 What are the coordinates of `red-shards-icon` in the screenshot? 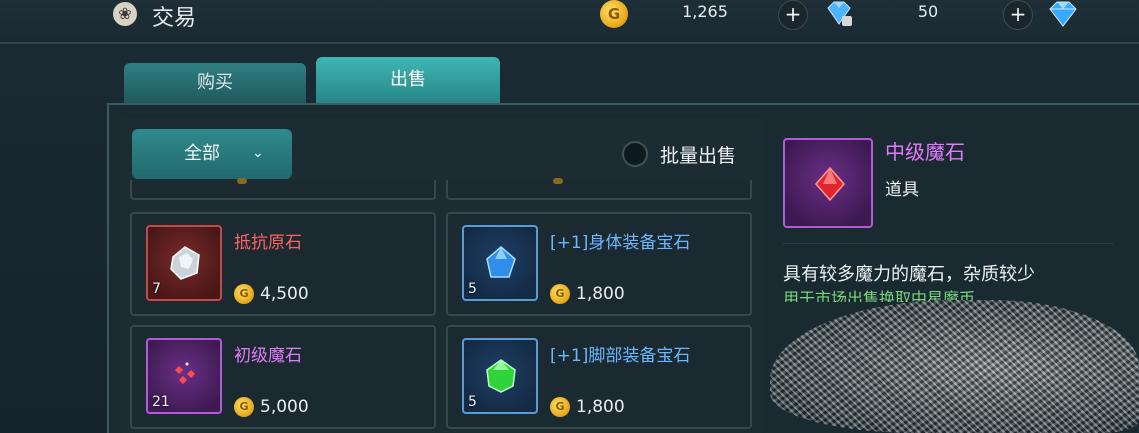 It's located at (185, 373).